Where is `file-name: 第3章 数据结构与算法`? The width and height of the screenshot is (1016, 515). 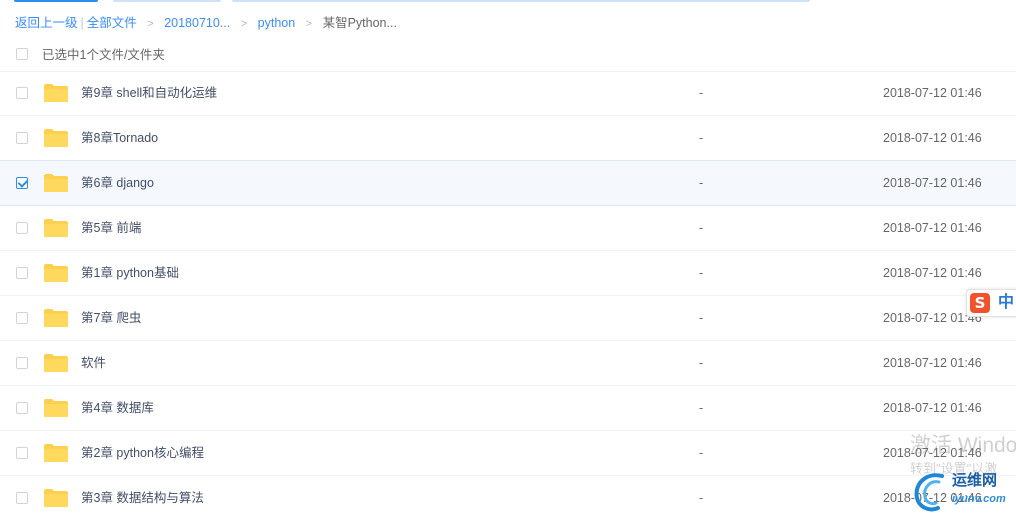
file-name: 第3章 数据结构与算法 is located at coordinates (142, 498).